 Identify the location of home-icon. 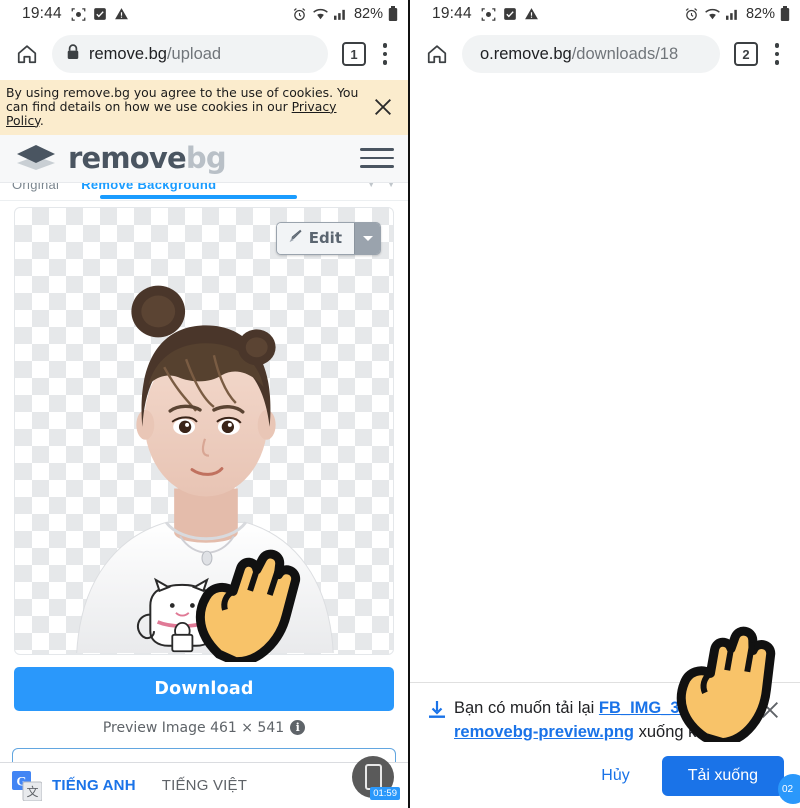
(27, 54).